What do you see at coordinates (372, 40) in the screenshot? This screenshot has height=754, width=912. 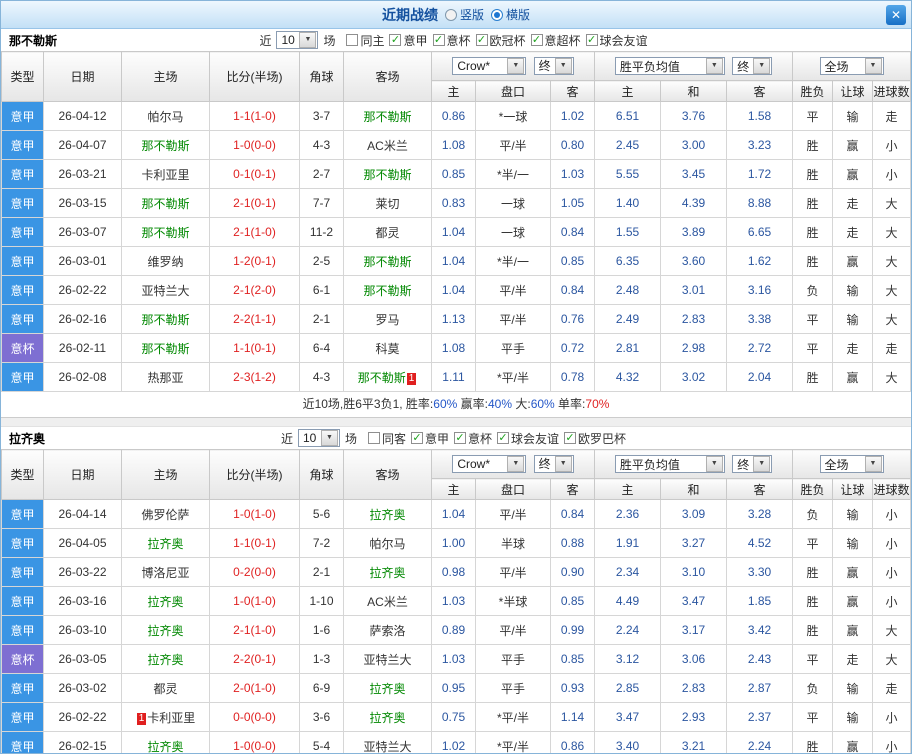 I see `checkbox-label: 同主` at bounding box center [372, 40].